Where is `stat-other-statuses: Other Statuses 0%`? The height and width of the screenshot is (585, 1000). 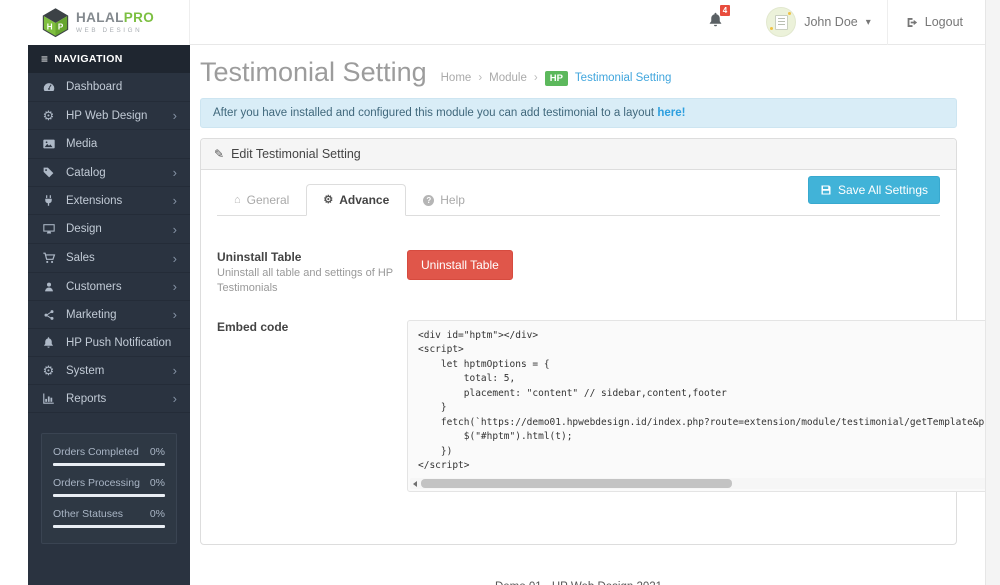 stat-other-statuses: Other Statuses 0% is located at coordinates (109, 518).